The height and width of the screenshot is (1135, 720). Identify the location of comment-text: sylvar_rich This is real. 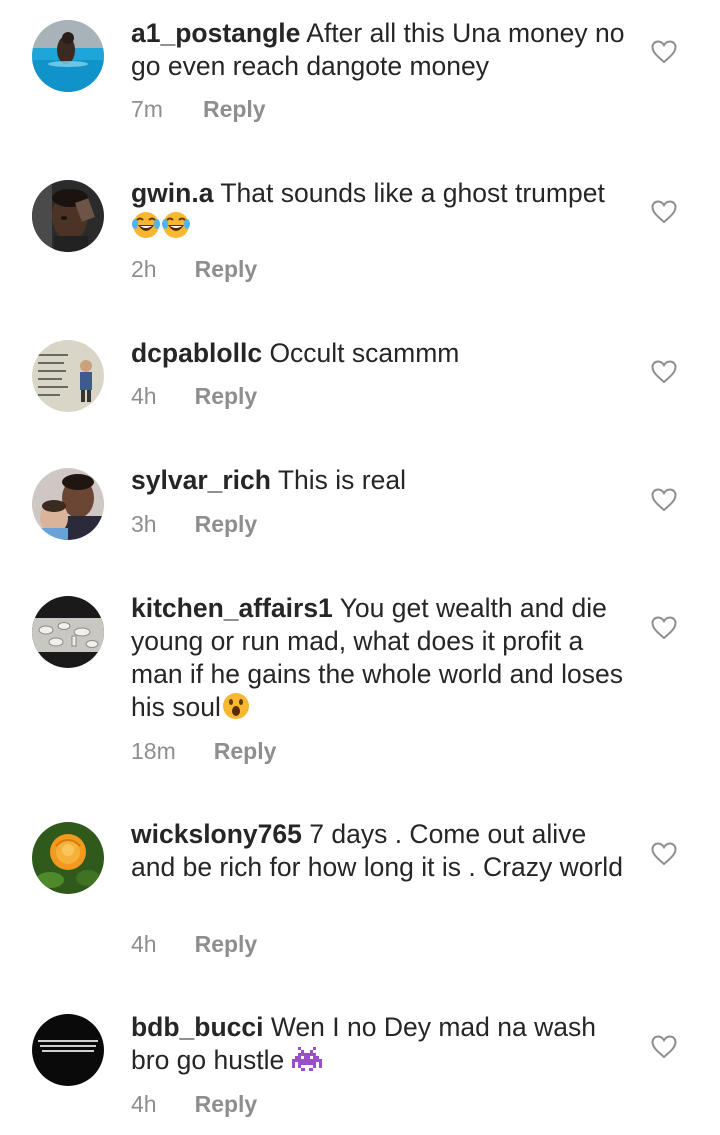
(378, 480).